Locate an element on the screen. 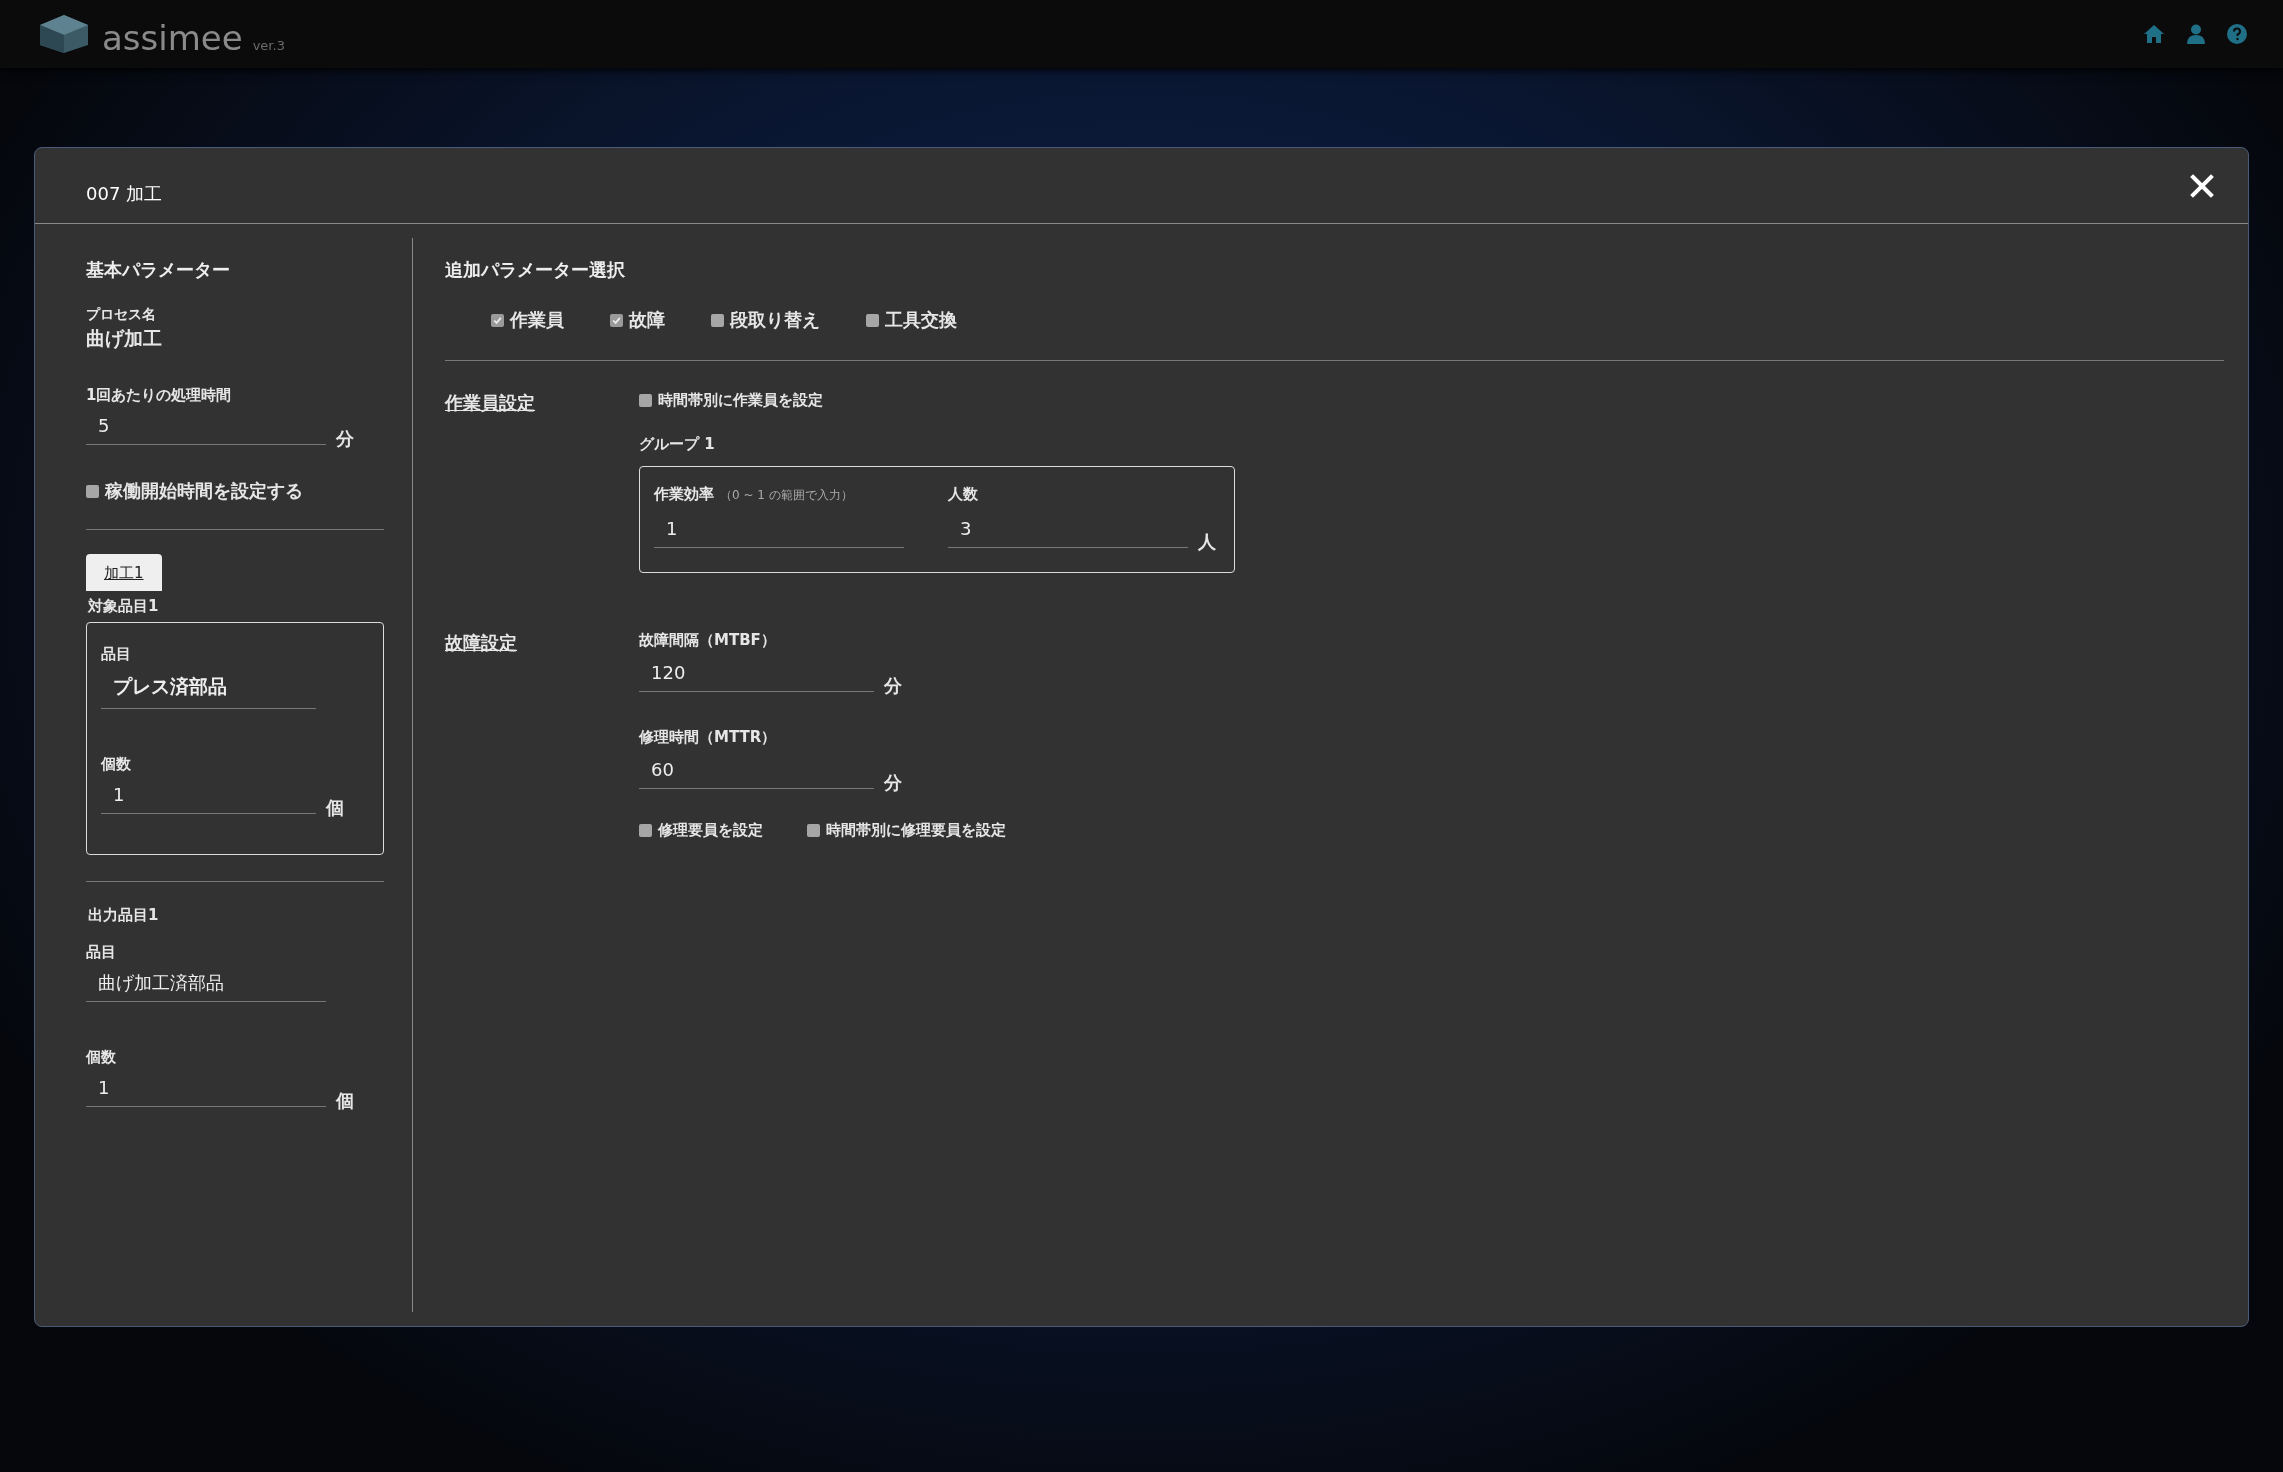 This screenshot has width=2283, height=1472. field-label: 故障間隔（MTBF） is located at coordinates (708, 640).